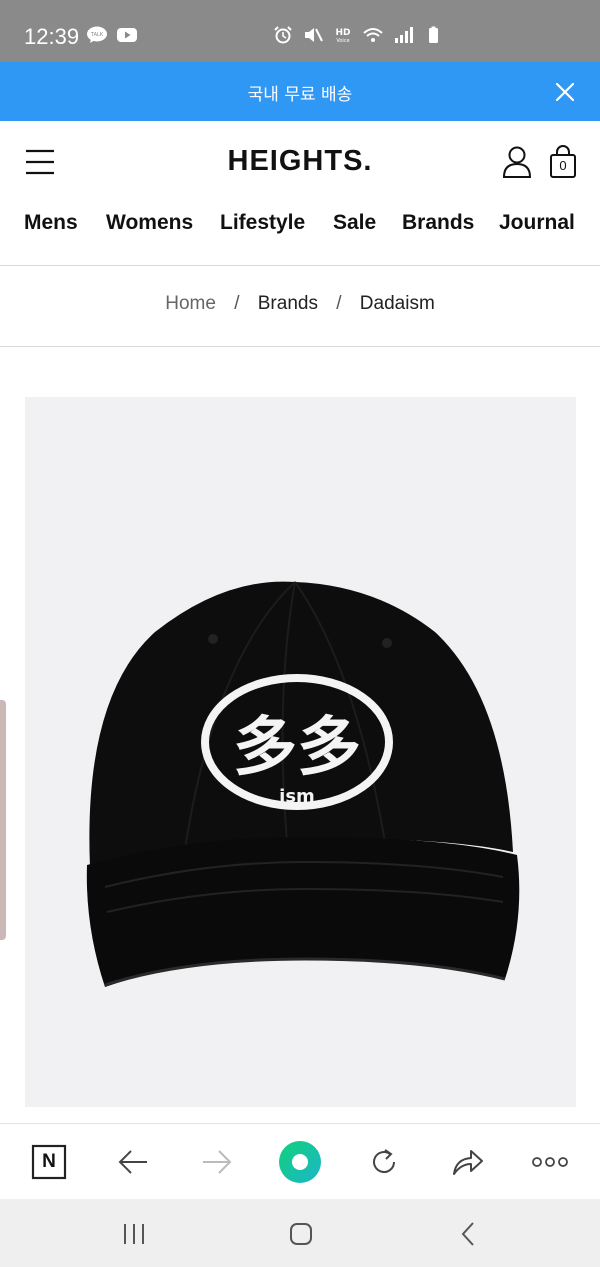 This screenshot has width=600, height=1267. I want to click on talk-icon: TALK, so click(97, 34).